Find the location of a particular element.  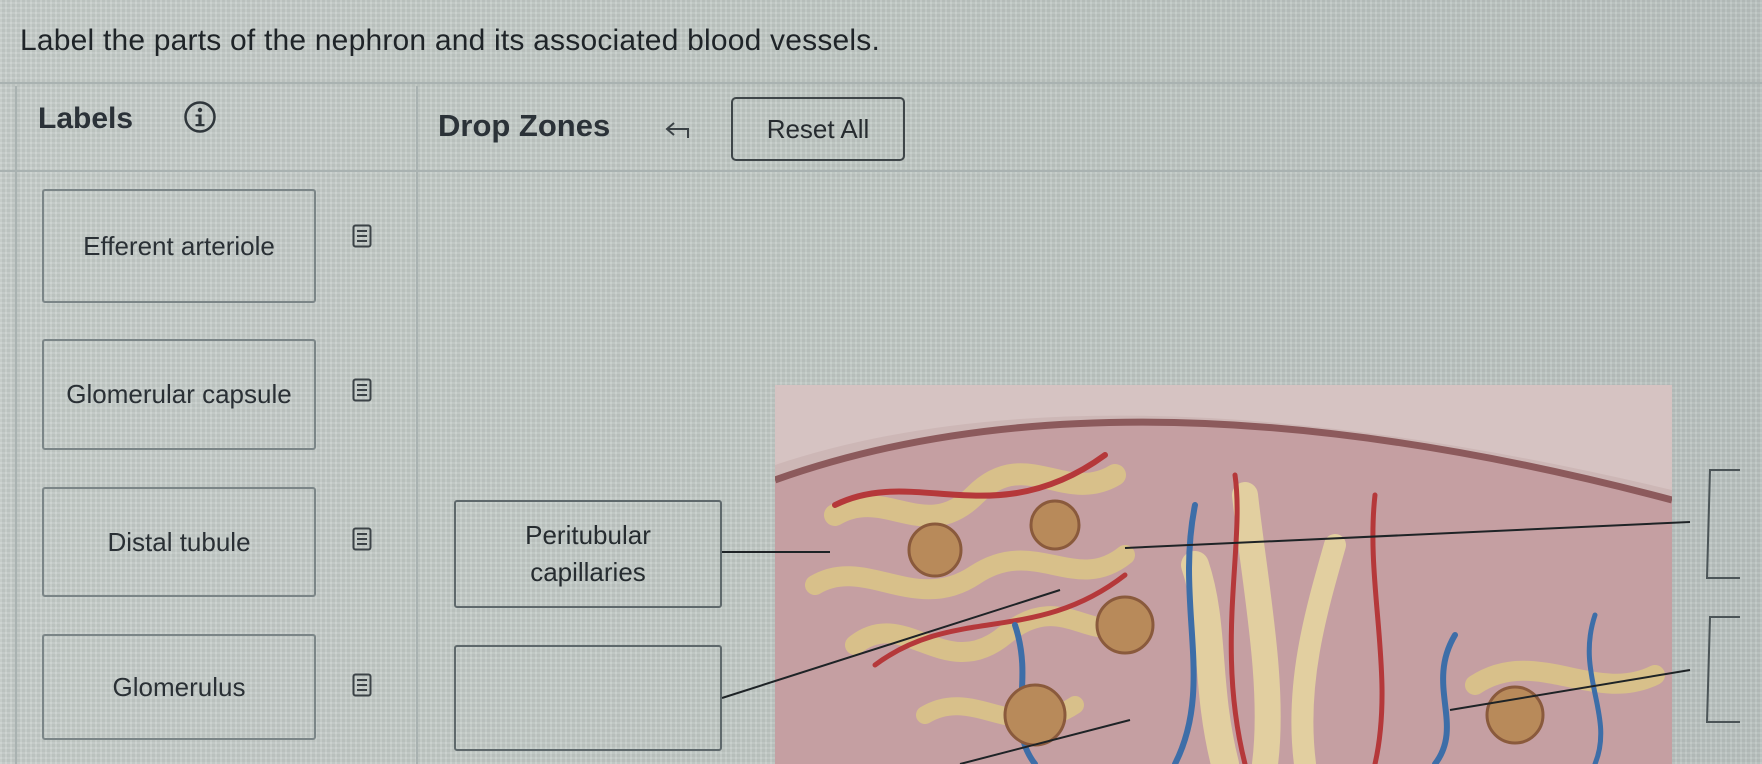

drop-zone-peritubular-capillaries: Peritubular capillaries is located at coordinates (588, 554).